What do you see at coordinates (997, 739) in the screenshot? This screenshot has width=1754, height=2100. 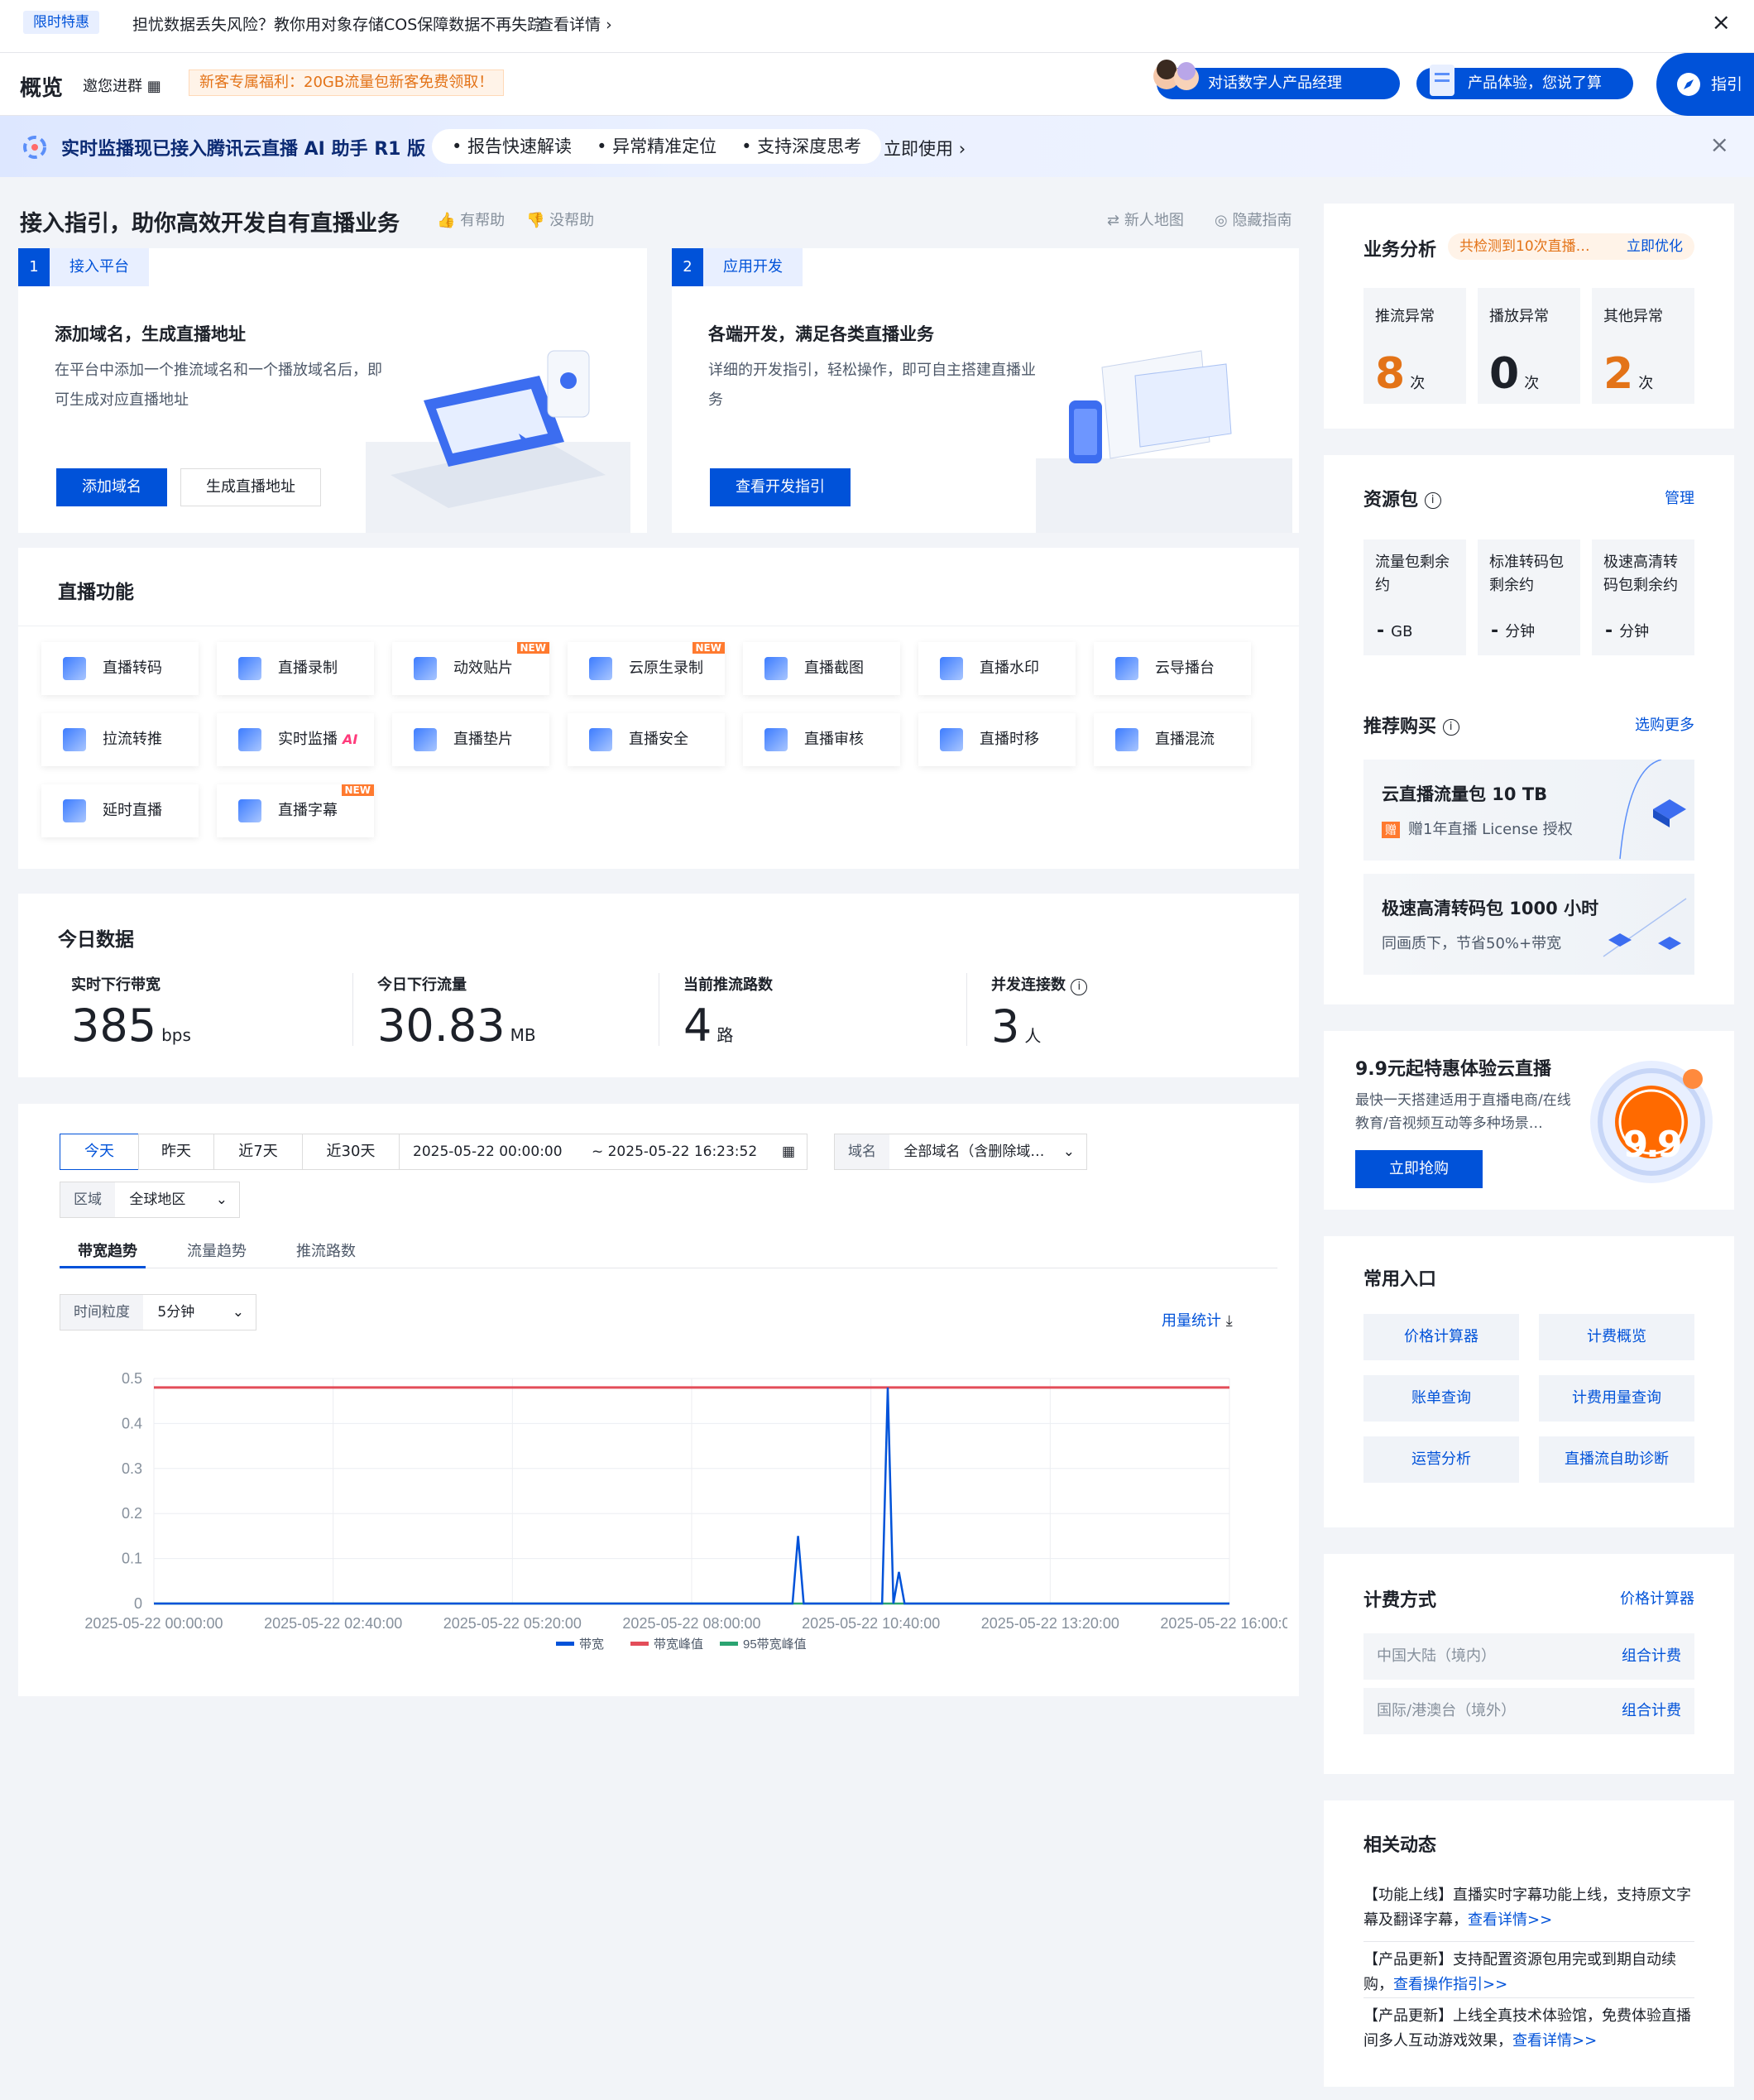 I see `feature-item: 直播时移` at bounding box center [997, 739].